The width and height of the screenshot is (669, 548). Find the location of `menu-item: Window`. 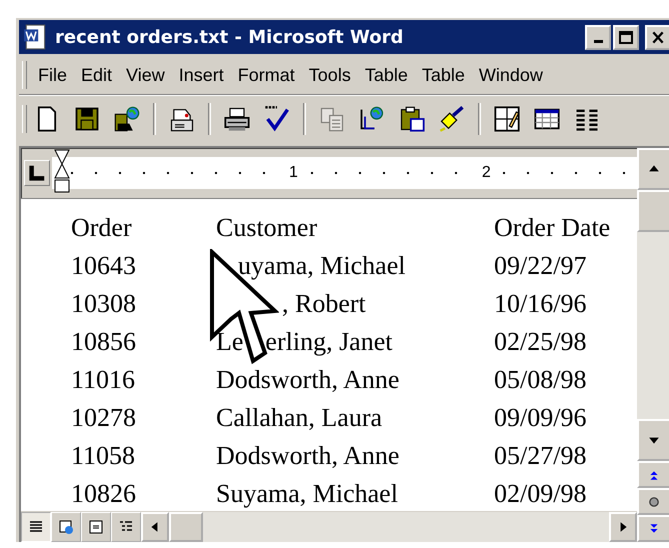

menu-item: Window is located at coordinates (511, 75).